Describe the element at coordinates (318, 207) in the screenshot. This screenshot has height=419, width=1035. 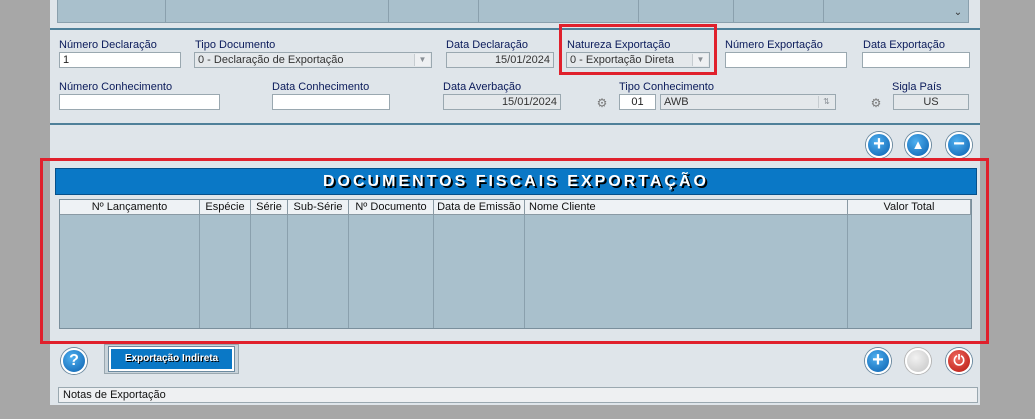
I see `col-header: Sub-Série` at that location.